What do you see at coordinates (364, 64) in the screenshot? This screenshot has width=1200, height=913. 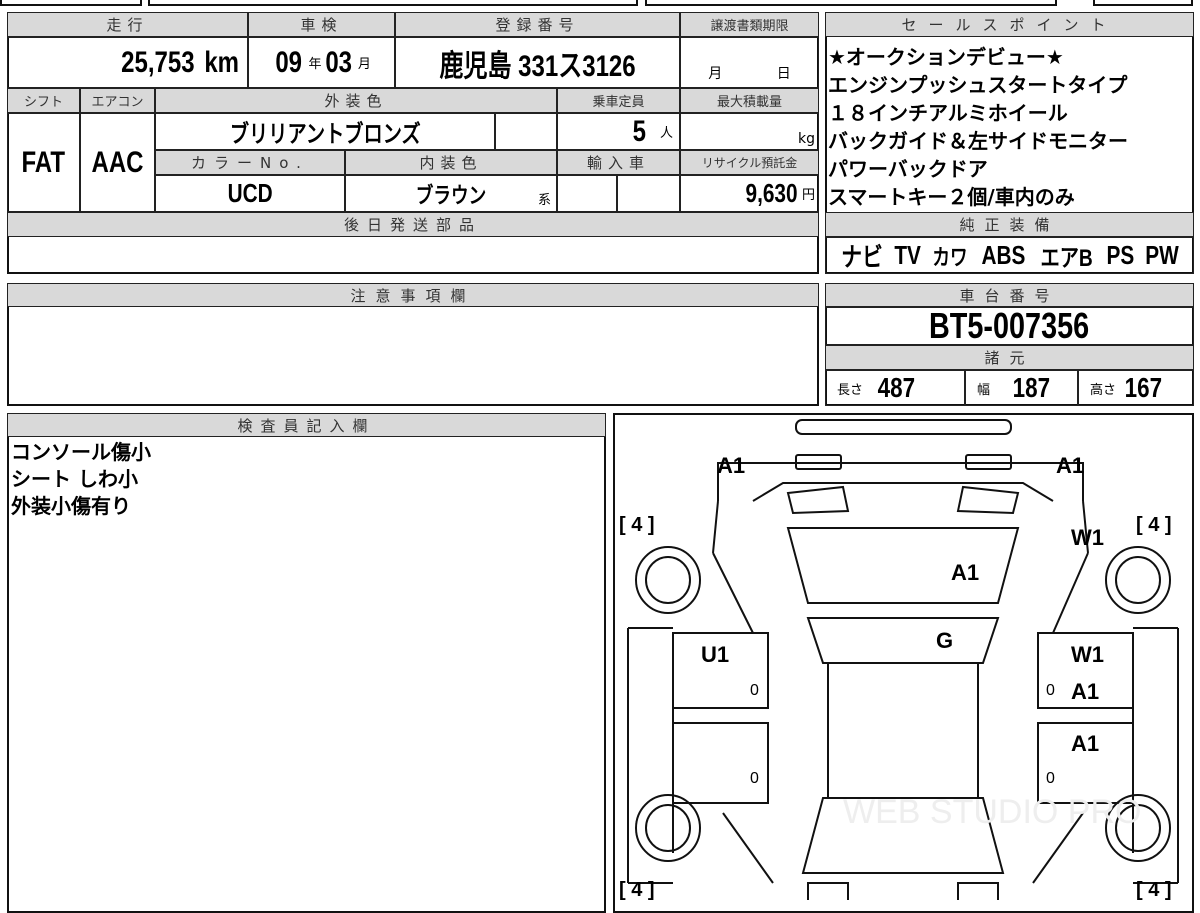 I see `month-unit: 月` at bounding box center [364, 64].